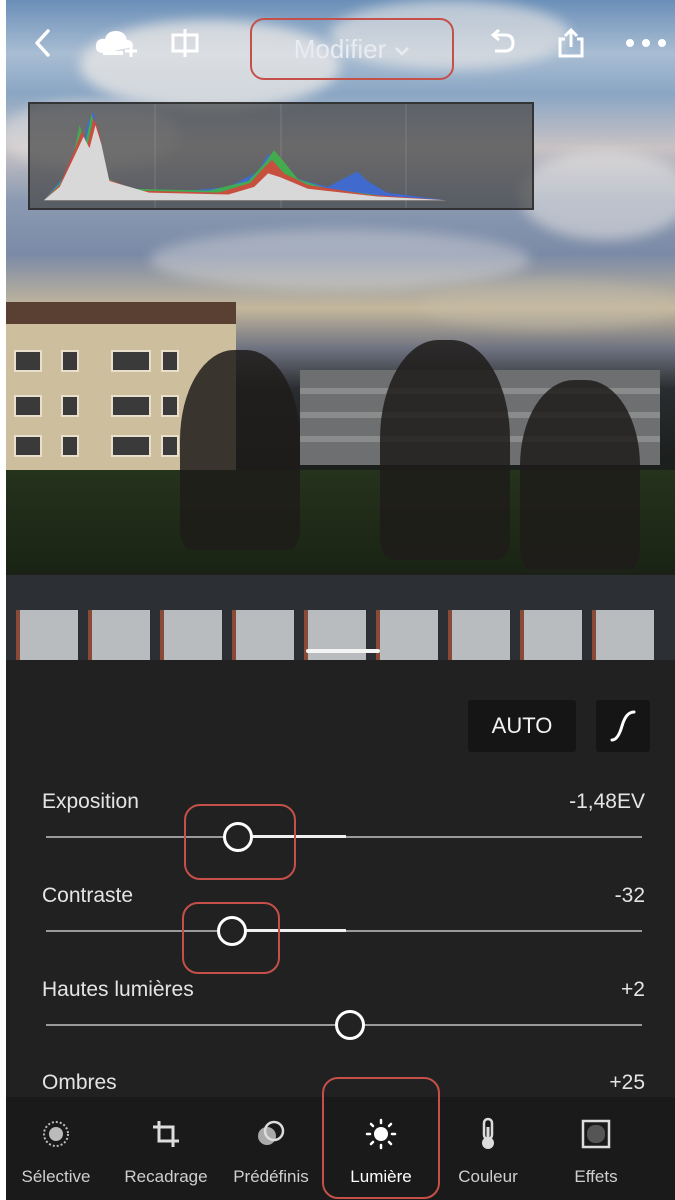 This screenshot has height=1200, width=675. I want to click on slider-label: Contraste, so click(88, 895).